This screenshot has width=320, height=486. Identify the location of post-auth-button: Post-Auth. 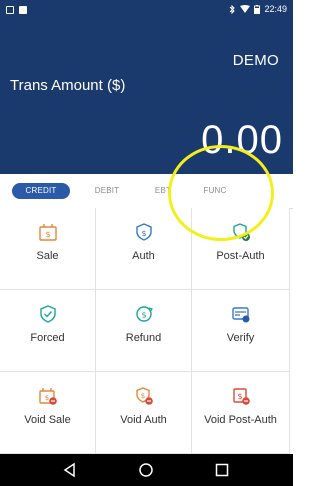
(241, 249).